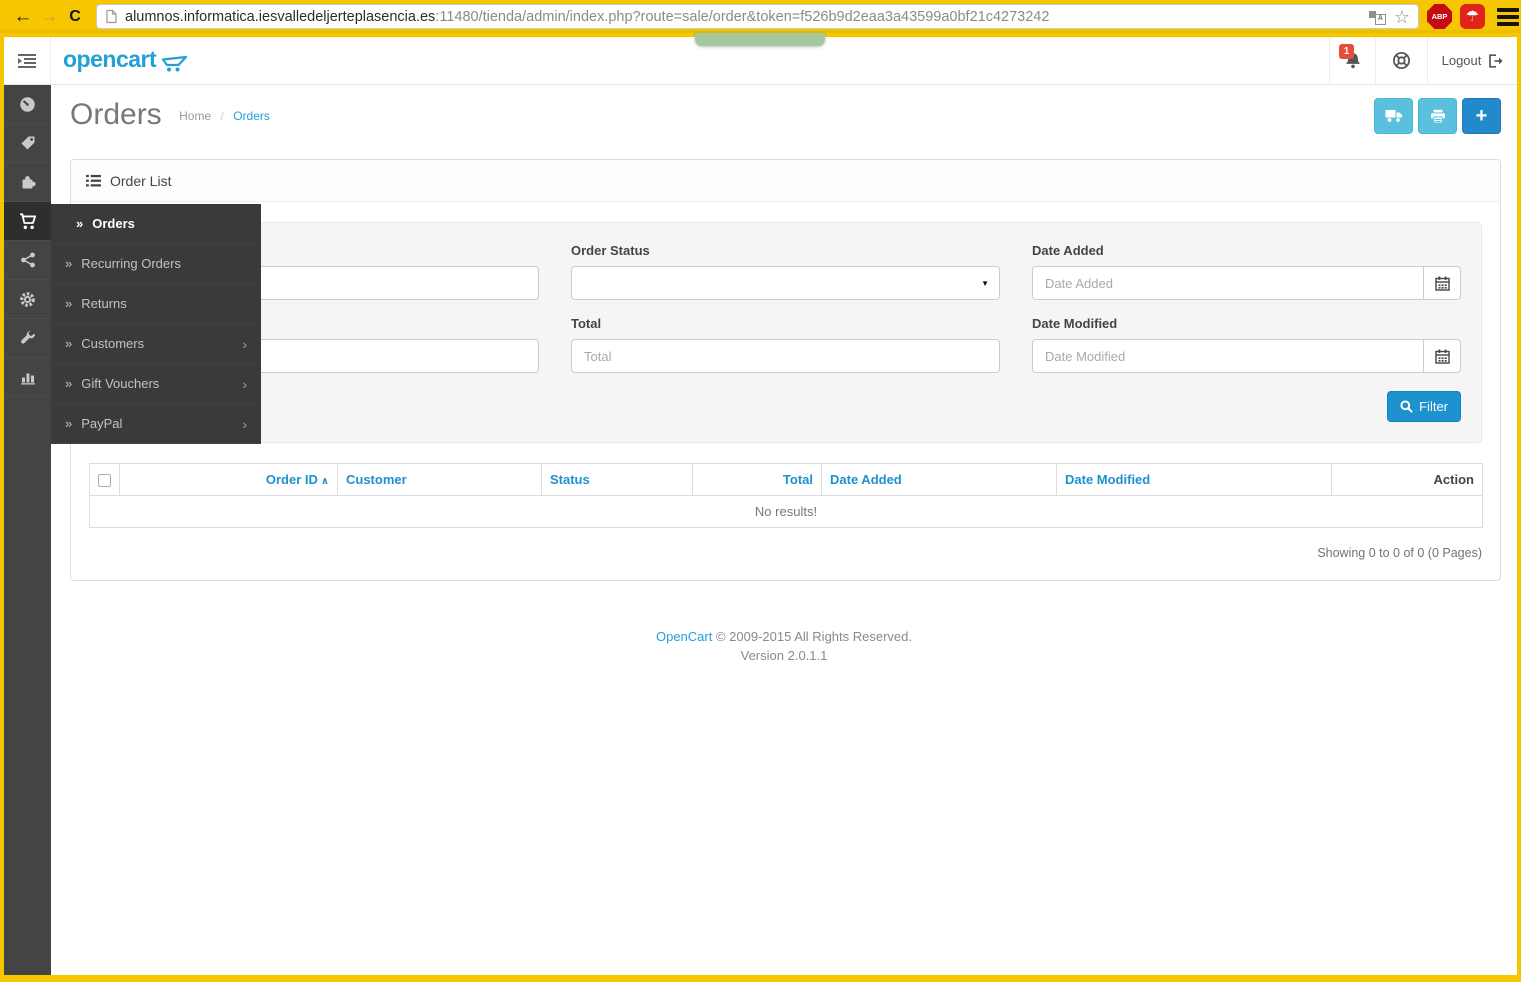 The image size is (1521, 982). Describe the element at coordinates (27, 143) in the screenshot. I see `sidebar-item-catalog` at that location.